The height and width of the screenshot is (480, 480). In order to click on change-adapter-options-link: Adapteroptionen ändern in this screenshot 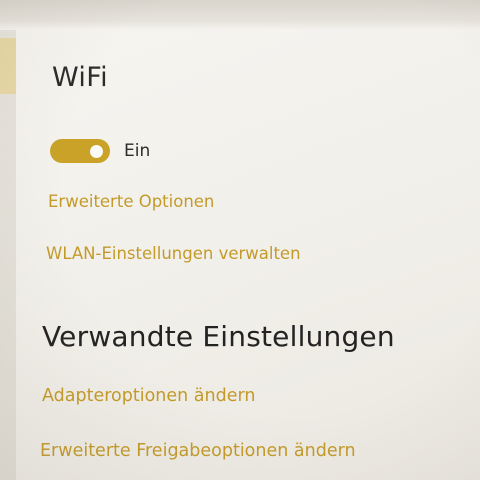, I will do `click(148, 396)`.